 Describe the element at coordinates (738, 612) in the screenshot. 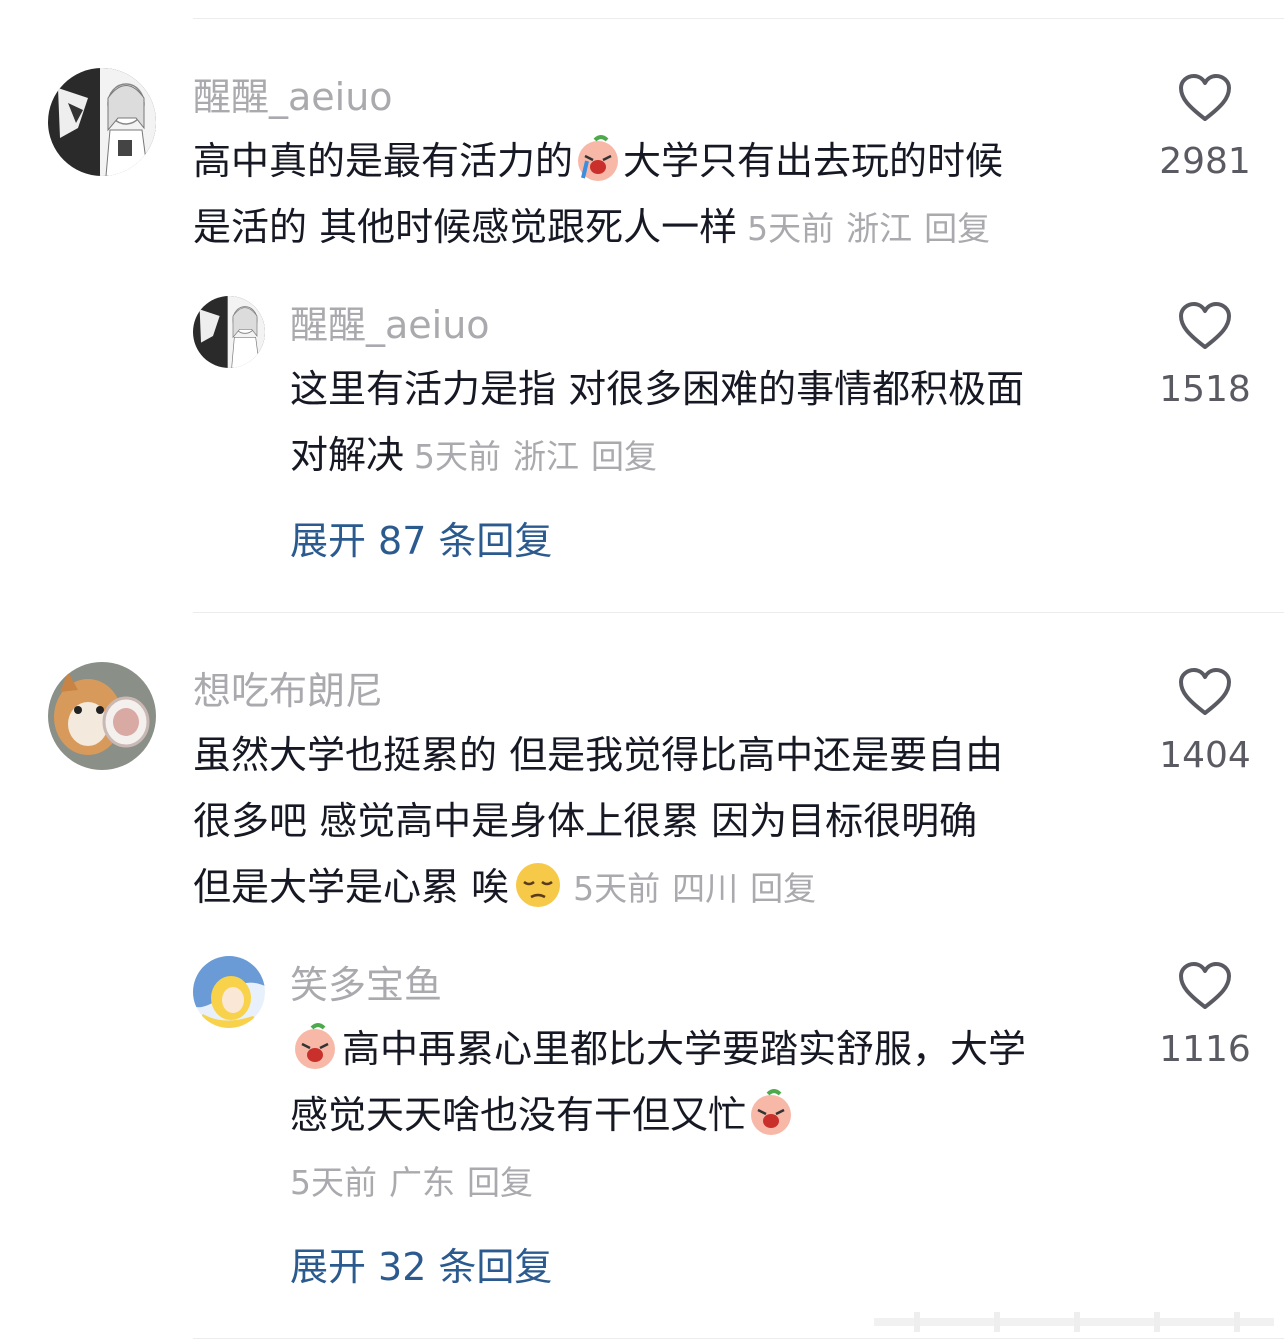

I see `divider-middle` at that location.